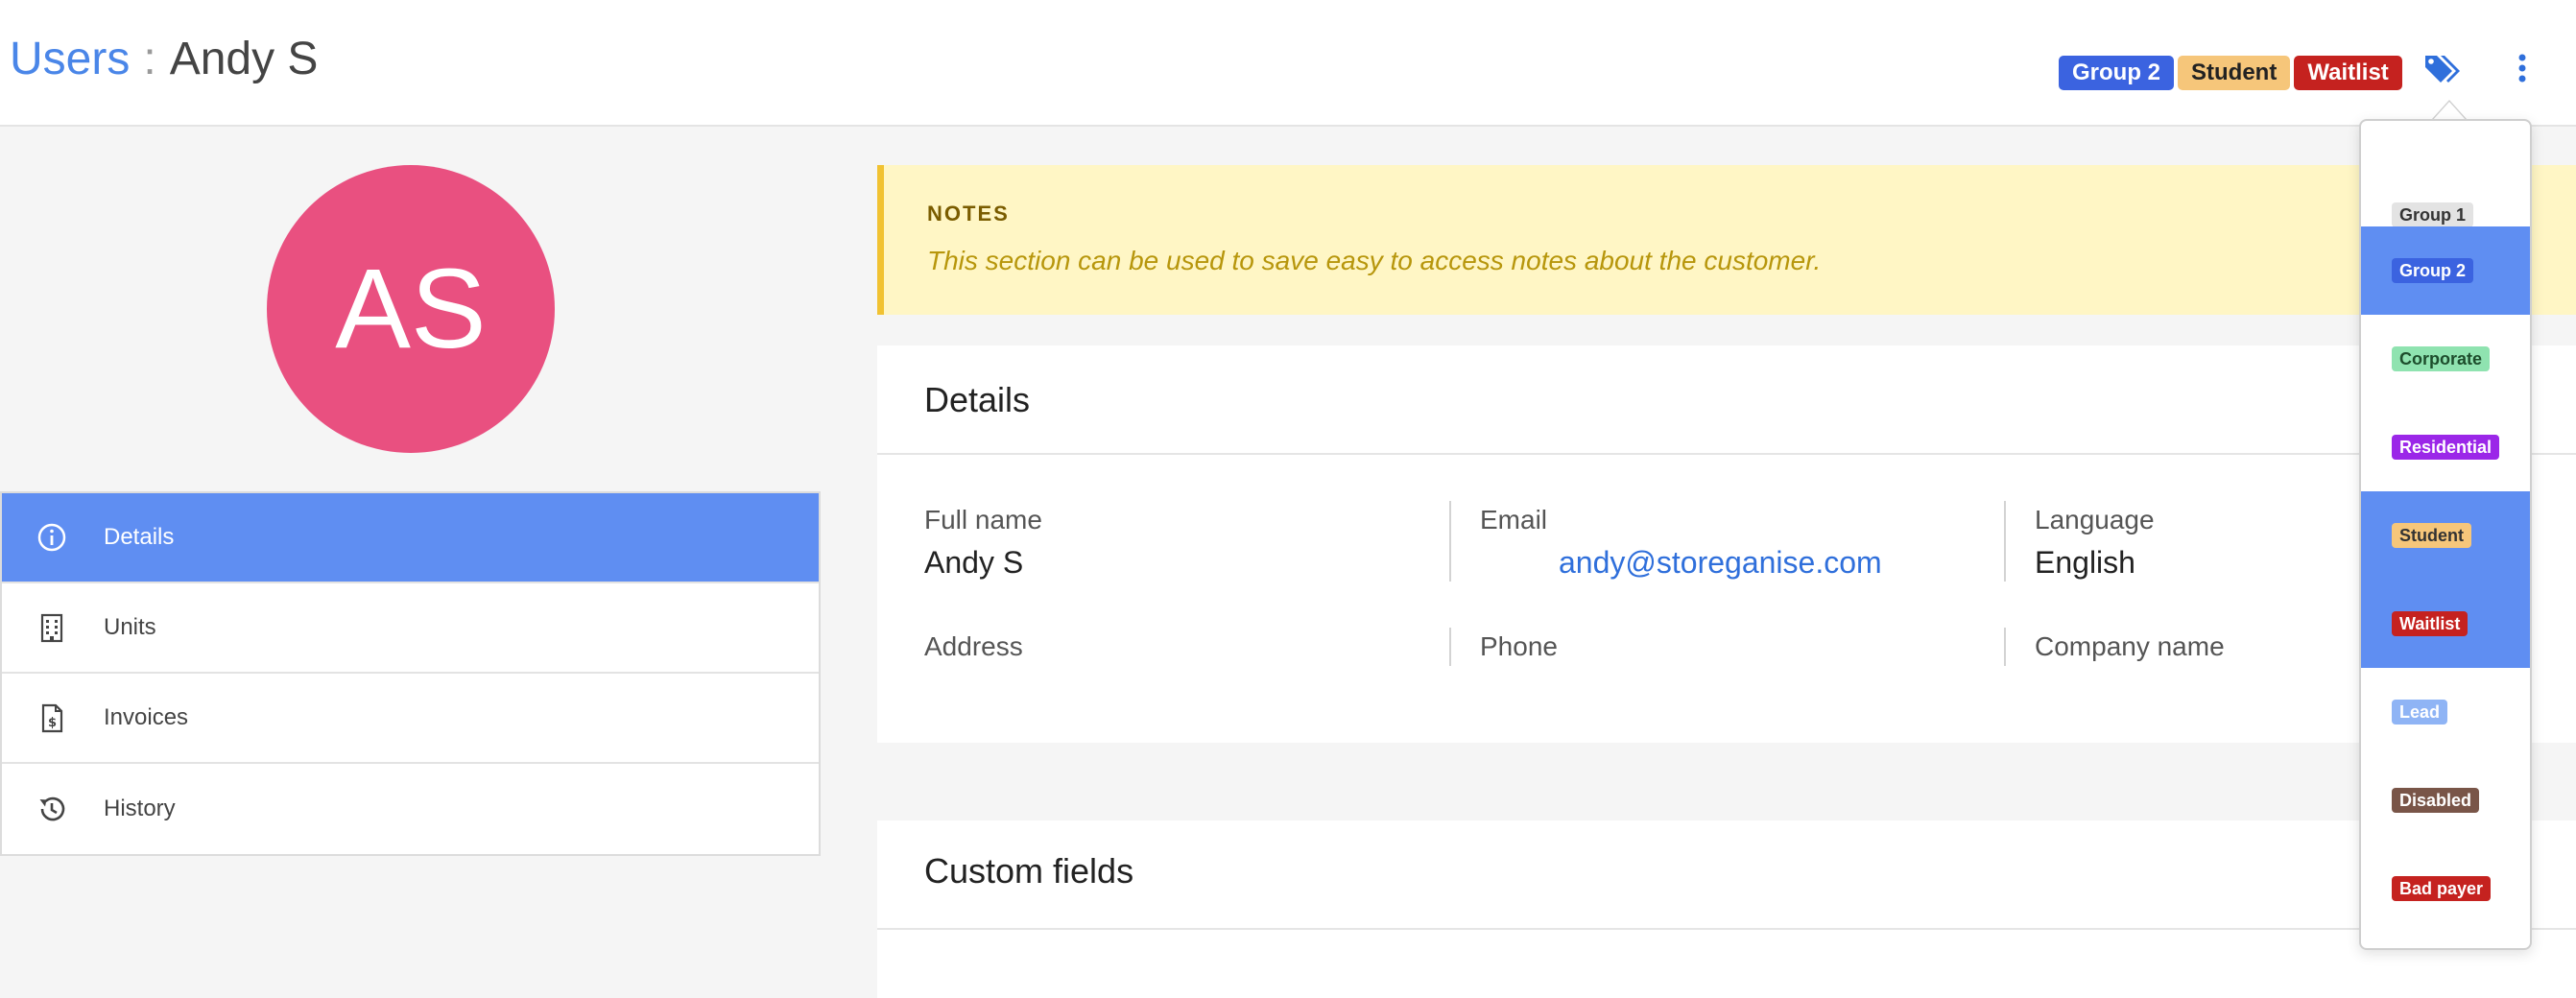 The height and width of the screenshot is (998, 2576). I want to click on field-label: Company name, so click(2130, 646).